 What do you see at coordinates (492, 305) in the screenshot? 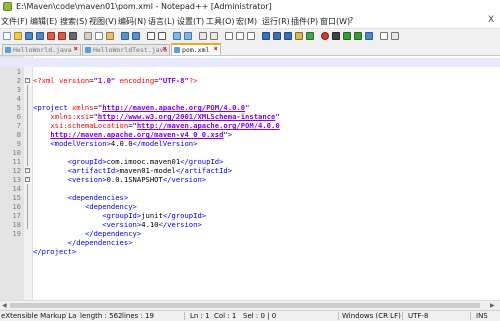
I see `scroll-right-icon: ▶` at bounding box center [492, 305].